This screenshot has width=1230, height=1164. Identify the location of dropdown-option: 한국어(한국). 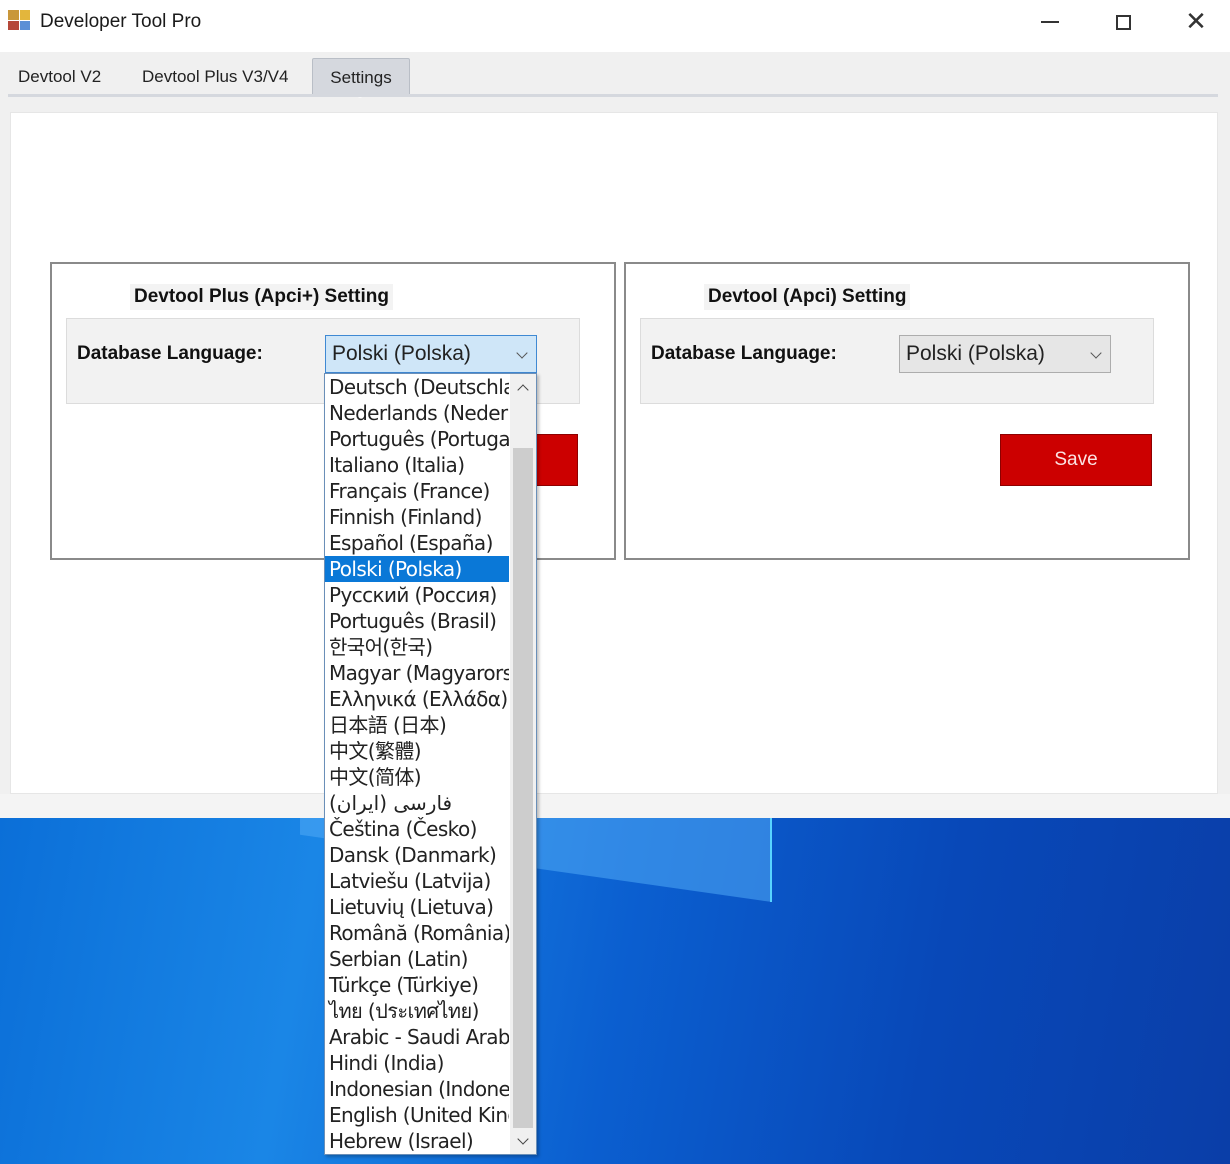
(417, 647).